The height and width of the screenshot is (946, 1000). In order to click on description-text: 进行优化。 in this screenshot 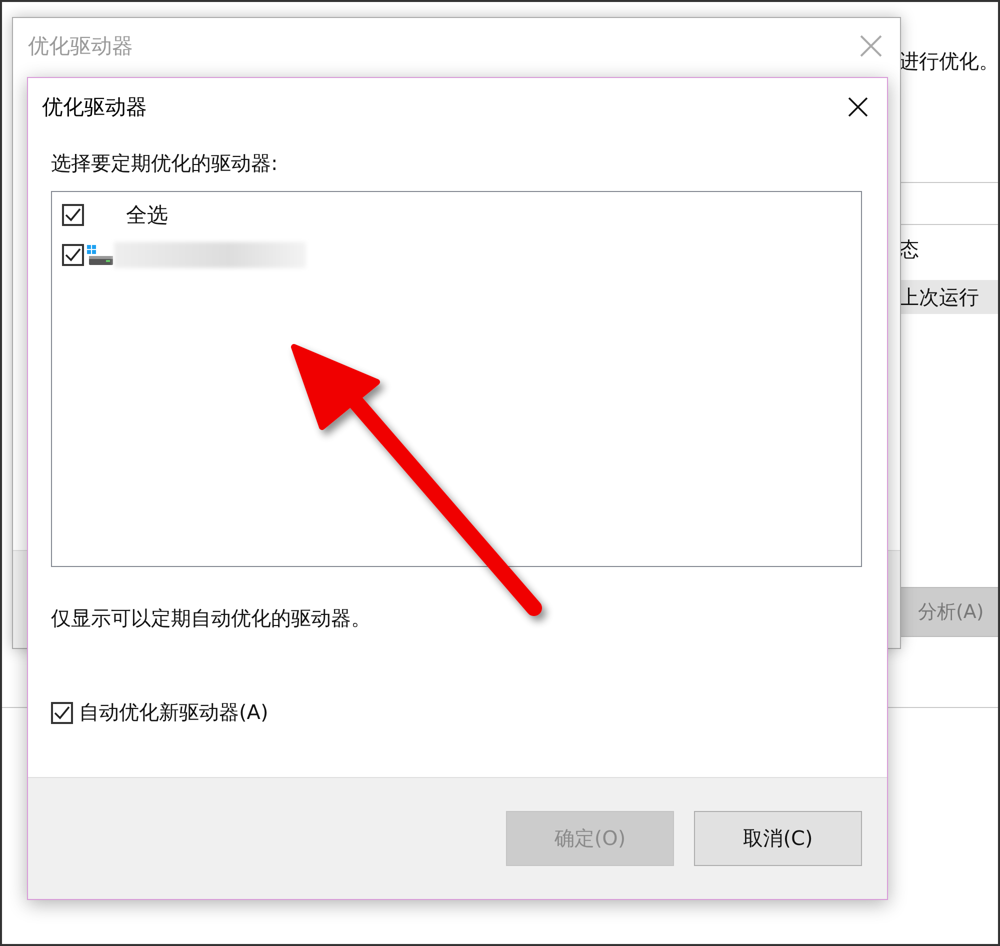, I will do `click(948, 61)`.